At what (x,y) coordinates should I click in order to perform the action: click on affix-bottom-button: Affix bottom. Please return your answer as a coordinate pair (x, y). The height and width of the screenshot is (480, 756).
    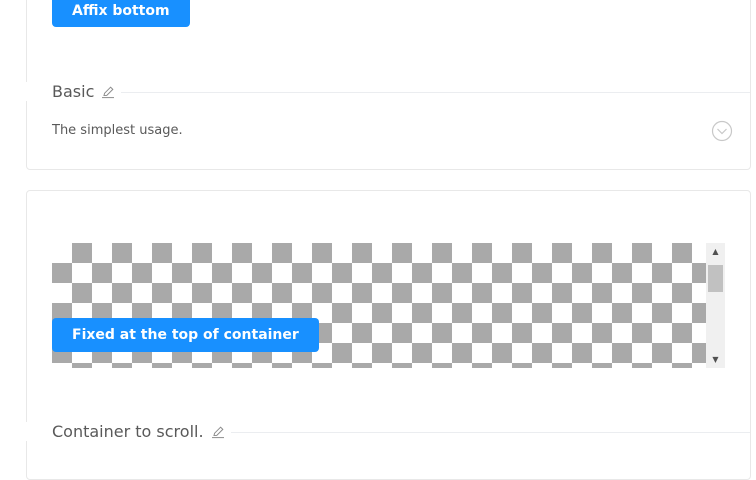
    Looking at the image, I should click on (121, 13).